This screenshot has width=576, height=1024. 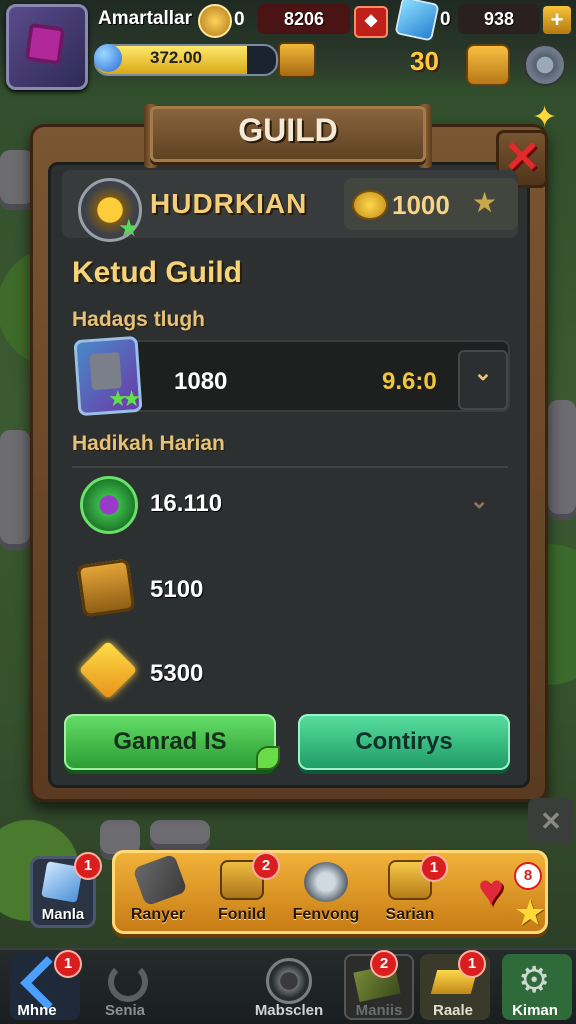 I want to click on guild-coins: 1000, so click(x=421, y=205).